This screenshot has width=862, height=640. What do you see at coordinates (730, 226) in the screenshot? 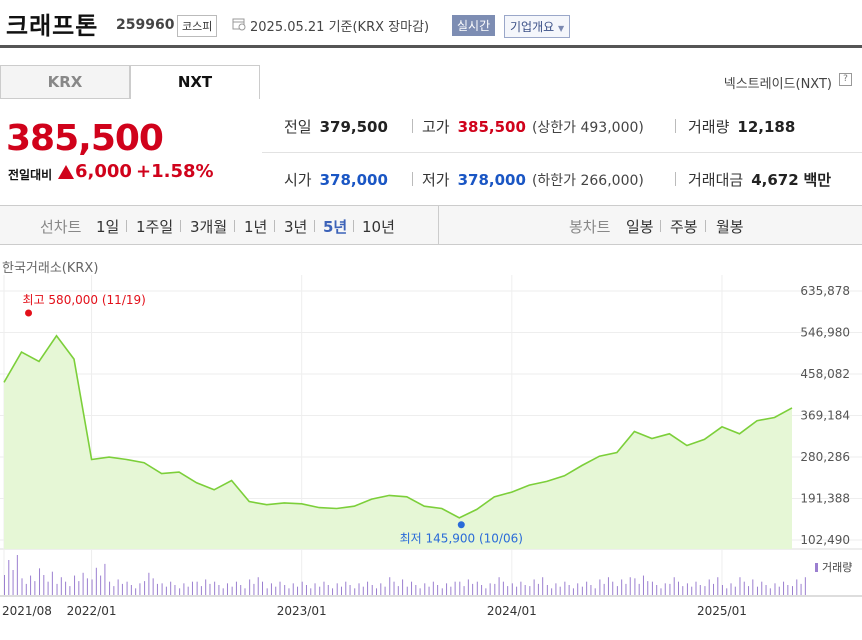
I see `candle-monthly: 월봉` at bounding box center [730, 226].